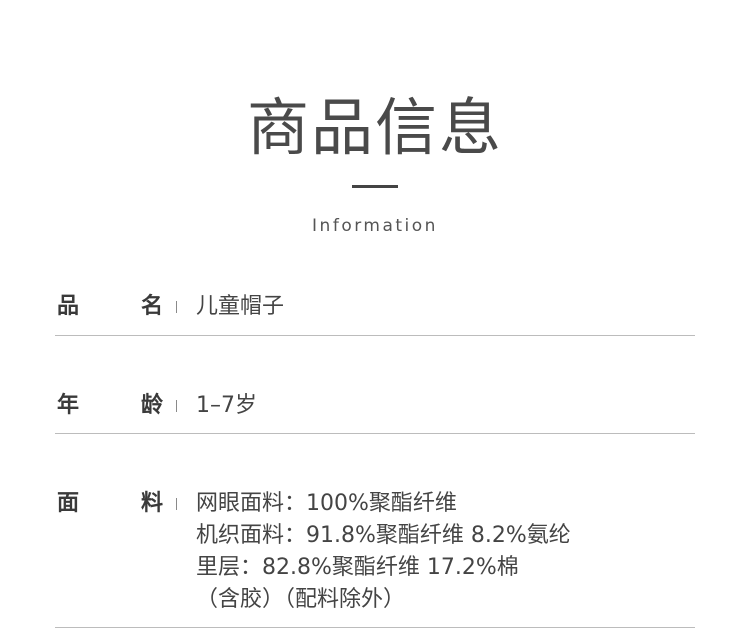 This screenshot has width=750, height=628. I want to click on label-char: 料, so click(151, 503).